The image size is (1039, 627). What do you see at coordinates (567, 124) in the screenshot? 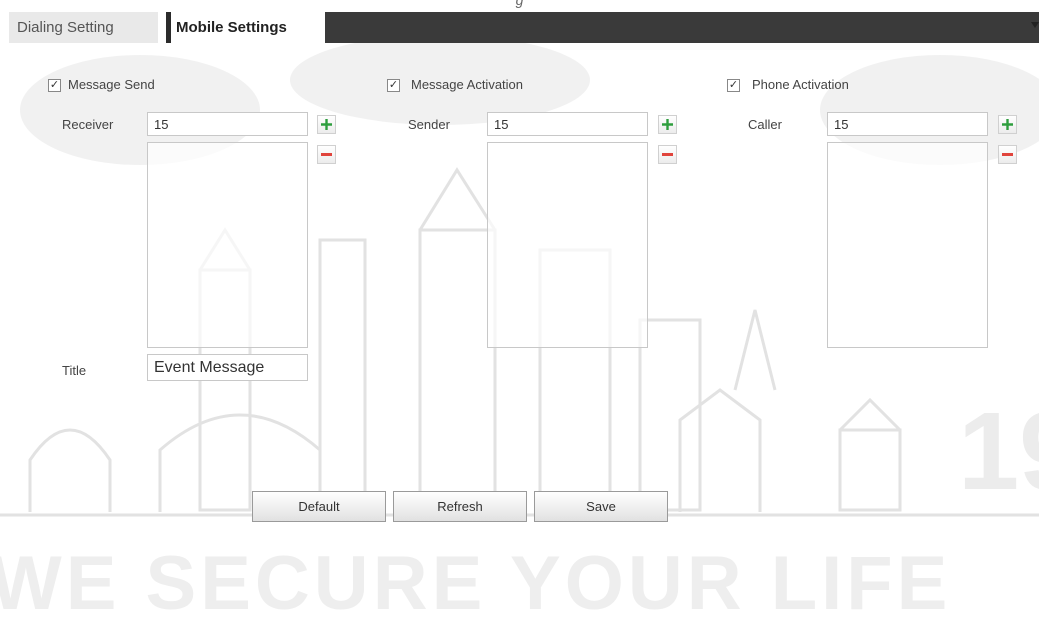
I see `sender-input` at bounding box center [567, 124].